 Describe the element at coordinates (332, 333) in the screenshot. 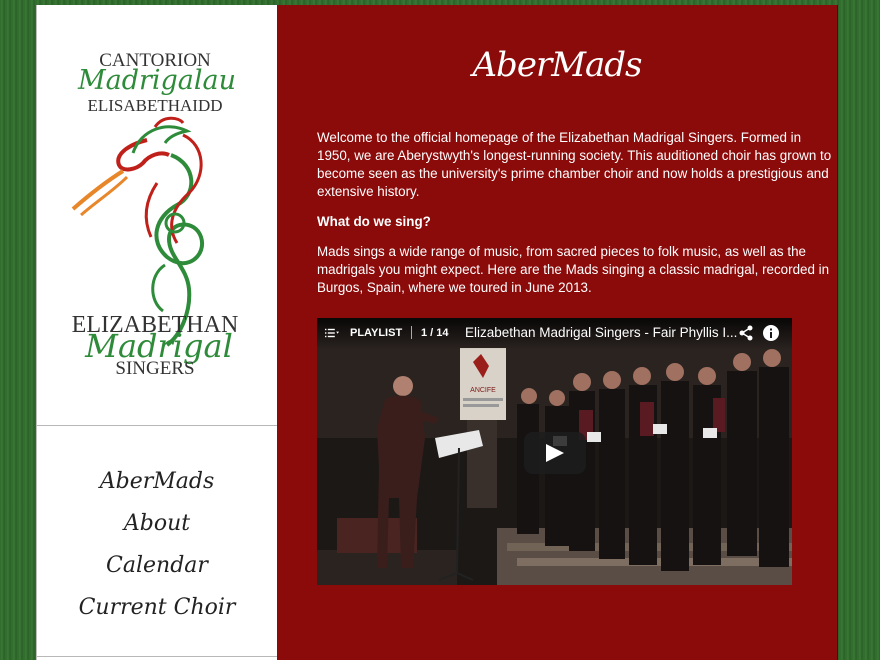

I see `playlist-icon` at that location.